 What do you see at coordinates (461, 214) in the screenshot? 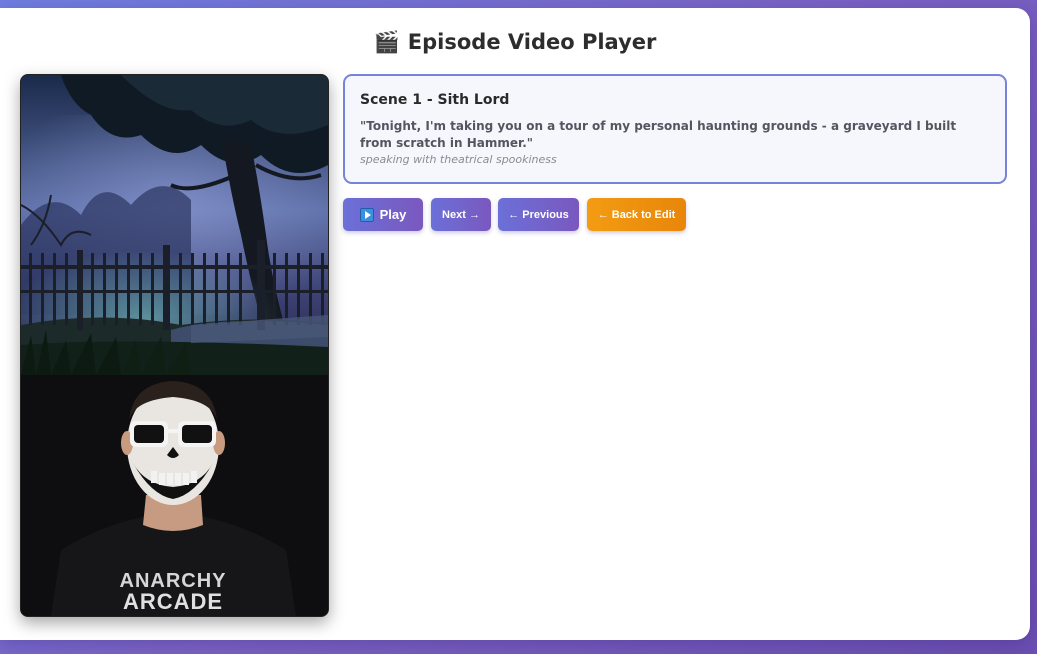
I see `next-button: Next →` at bounding box center [461, 214].